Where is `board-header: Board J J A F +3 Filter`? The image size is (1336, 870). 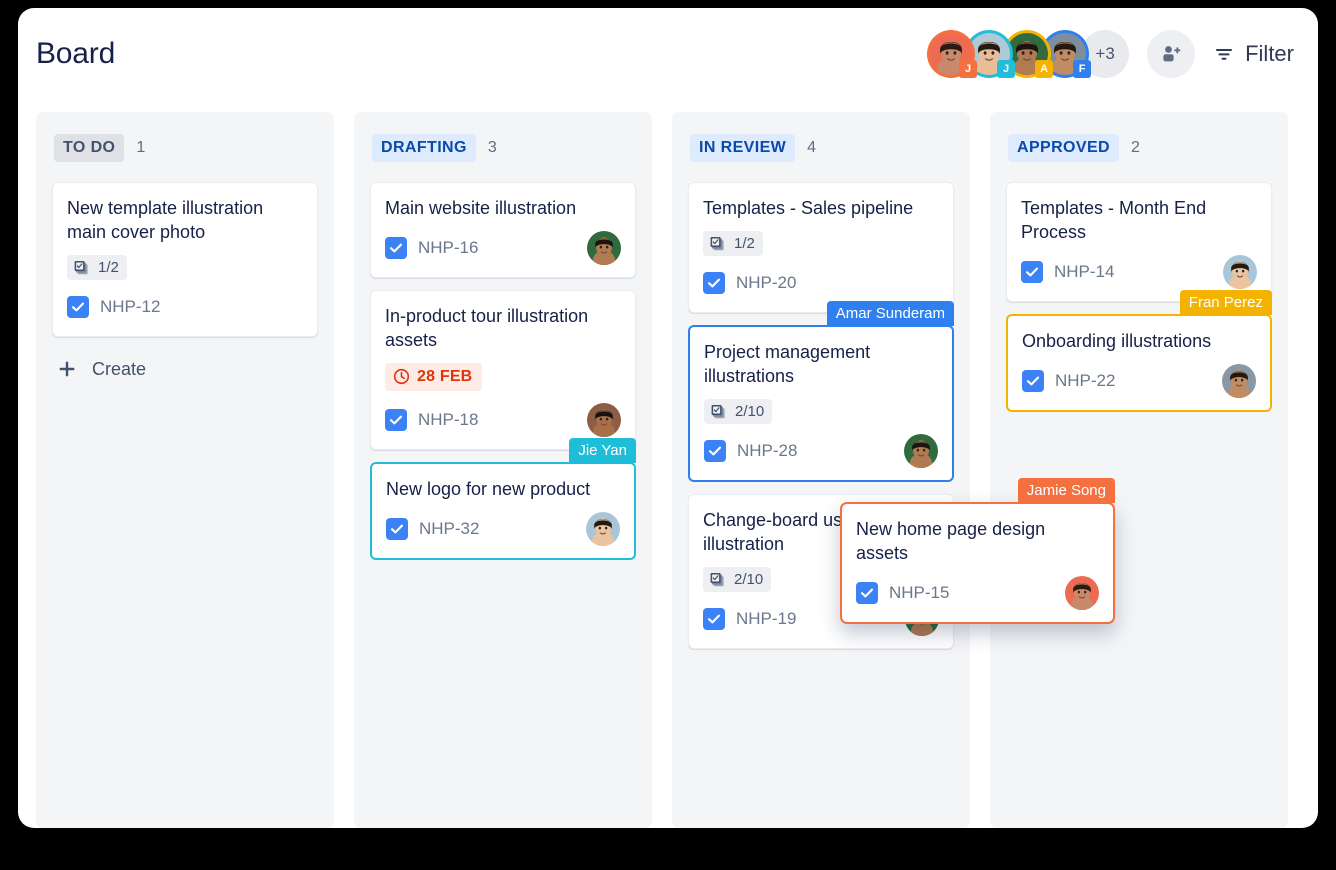 board-header: Board J J A F +3 Filter is located at coordinates (668, 54).